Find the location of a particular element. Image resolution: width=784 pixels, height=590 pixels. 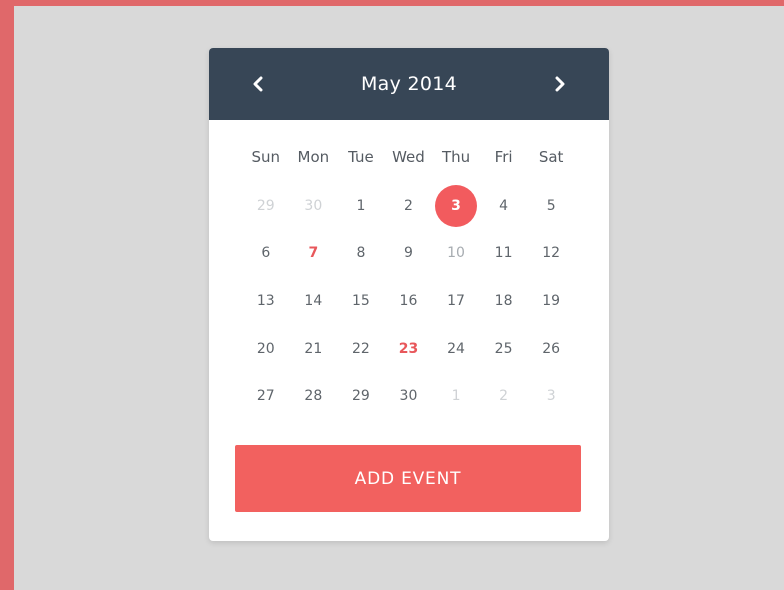

day-cell: 22 is located at coordinates (361, 349).